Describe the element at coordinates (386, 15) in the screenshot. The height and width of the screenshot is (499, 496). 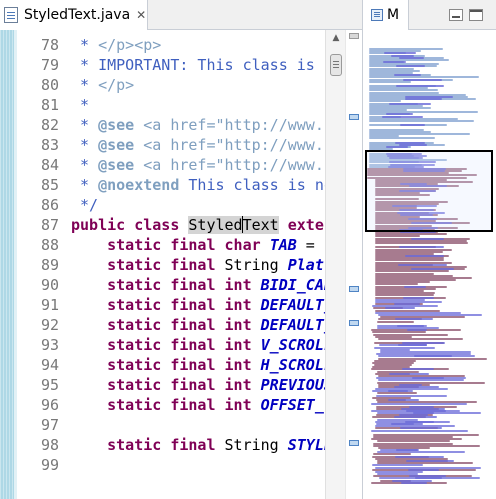
I see `tab-minimap: M` at that location.